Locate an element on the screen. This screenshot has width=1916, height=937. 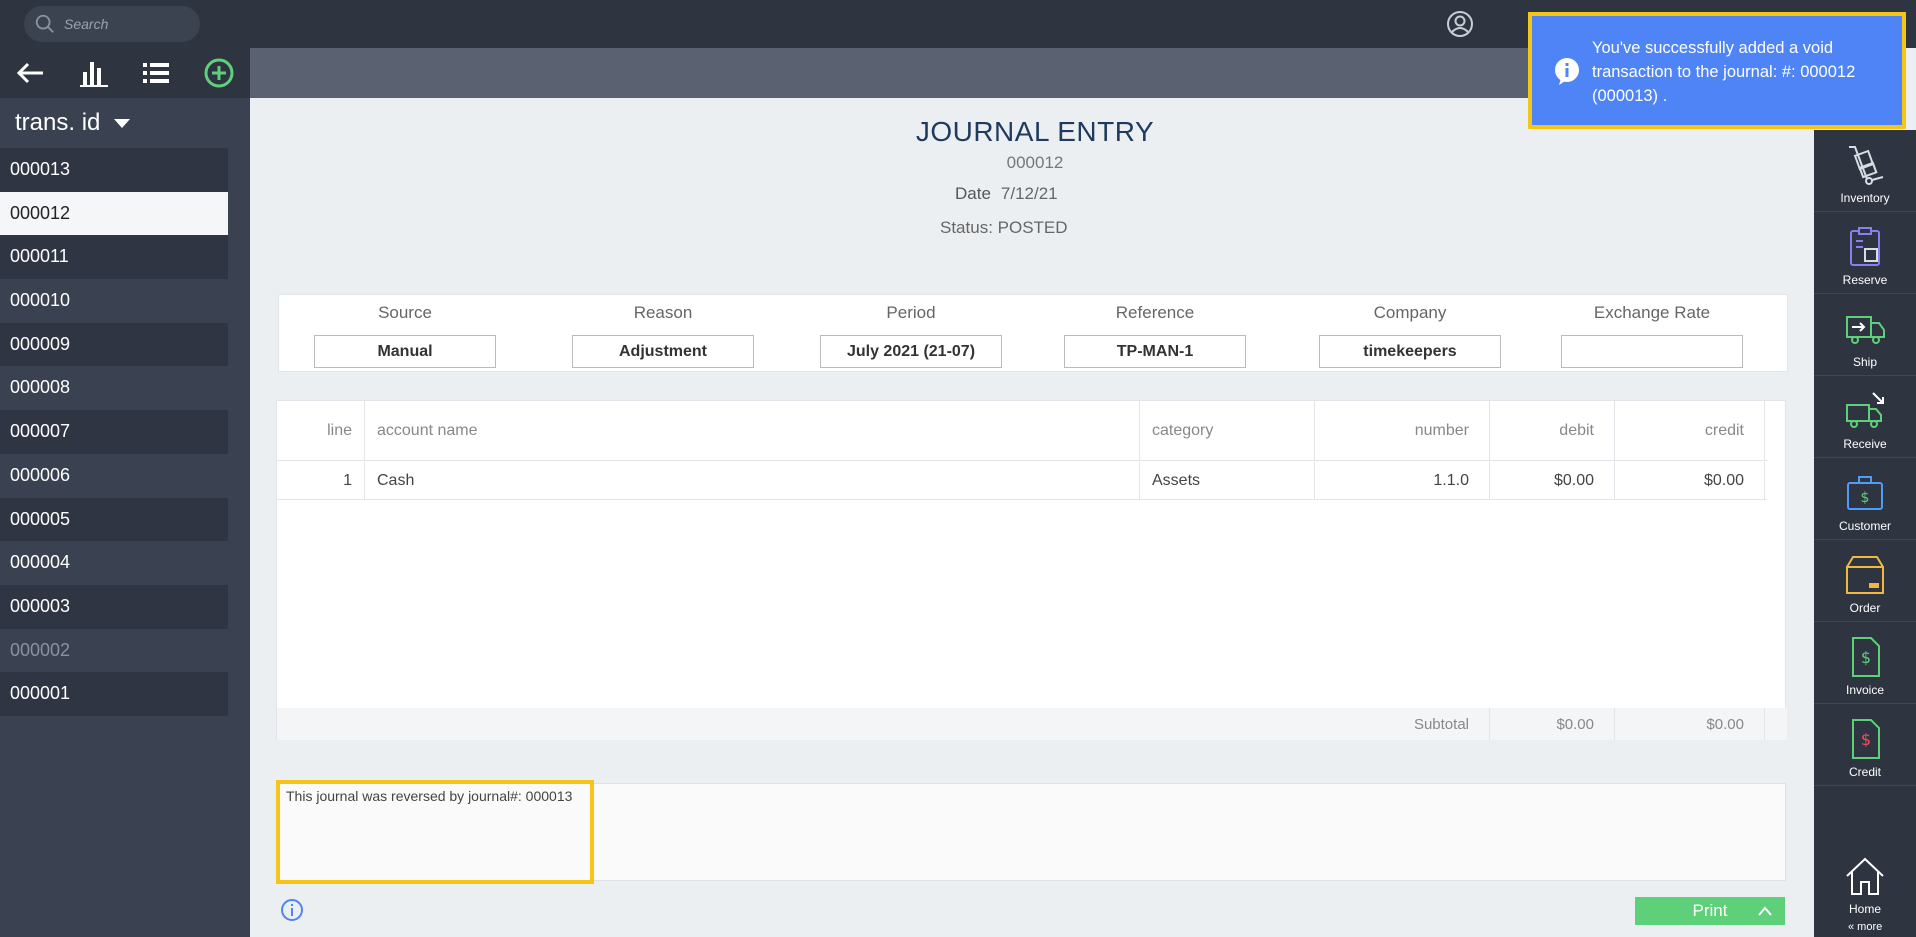
transaction-item: 000009 is located at coordinates (114, 344).